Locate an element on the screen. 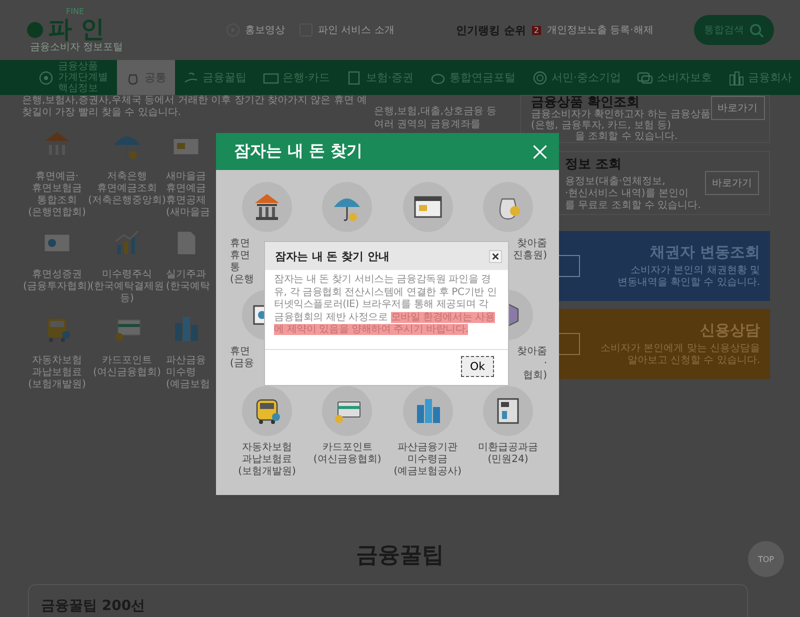 The width and height of the screenshot is (800, 617). card-title: 채권자 변동조회 is located at coordinates (705, 252).